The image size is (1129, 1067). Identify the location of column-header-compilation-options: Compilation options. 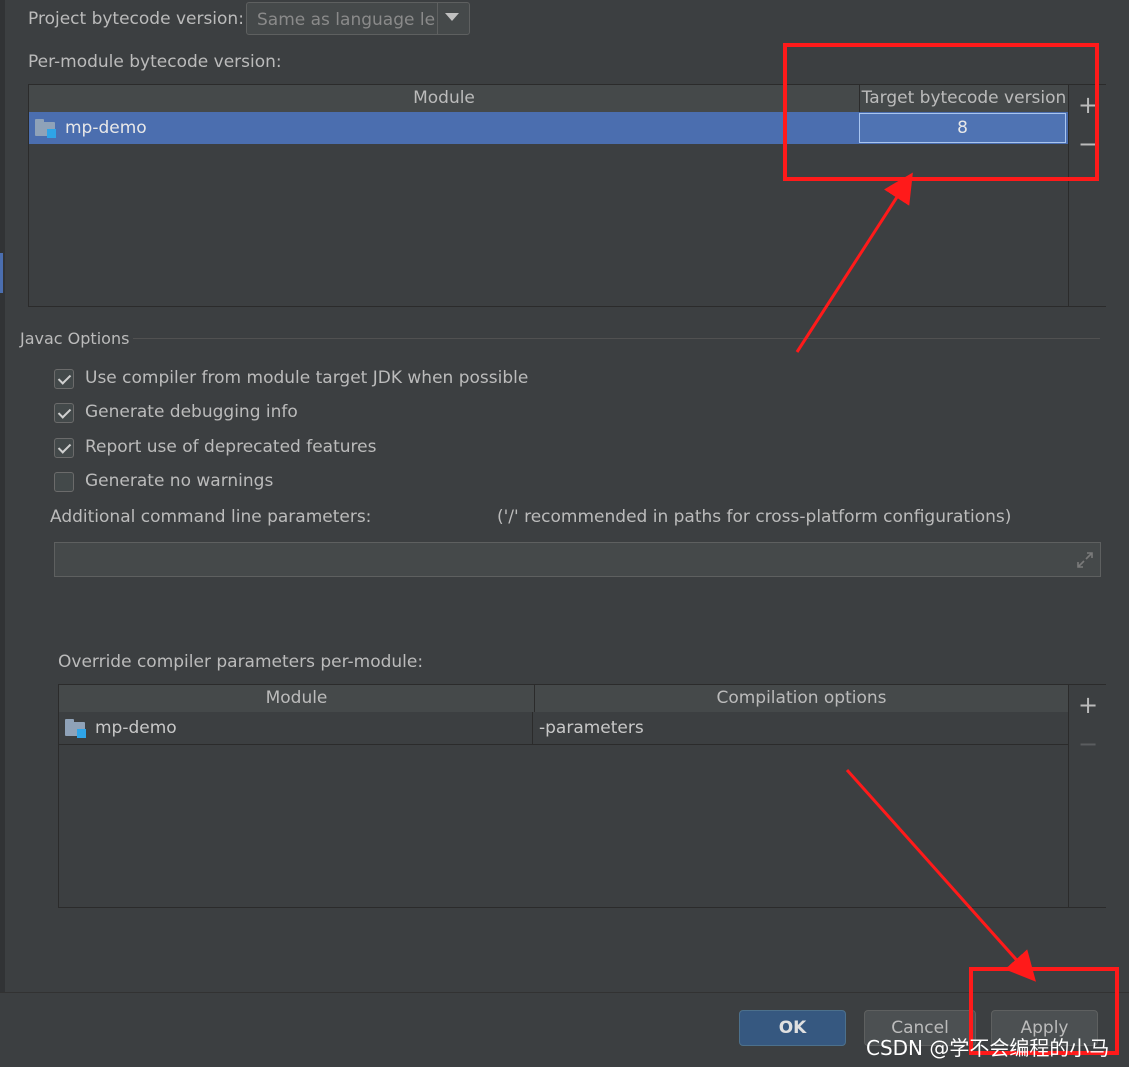
(801, 698).